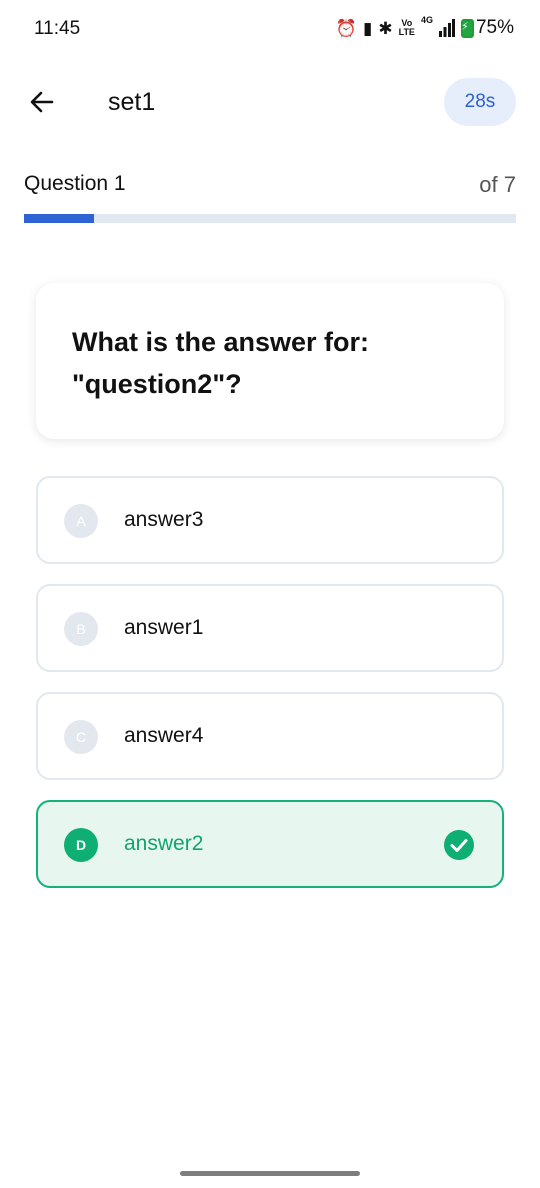  Describe the element at coordinates (346, 28) in the screenshot. I see `alarm-icon: ⏰` at that location.